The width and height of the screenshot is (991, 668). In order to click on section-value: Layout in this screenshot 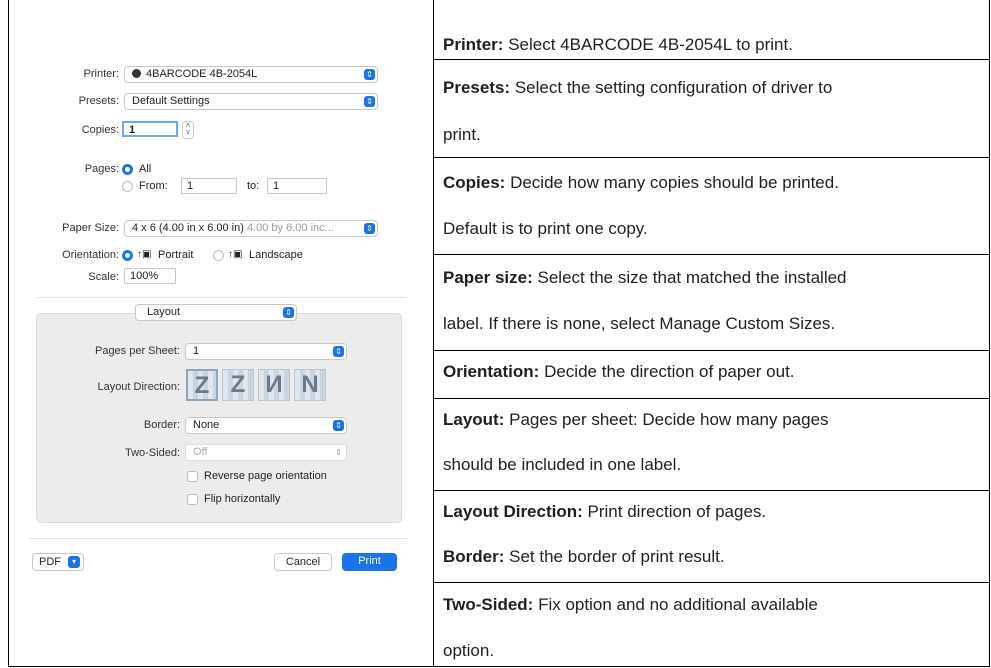, I will do `click(164, 312)`.